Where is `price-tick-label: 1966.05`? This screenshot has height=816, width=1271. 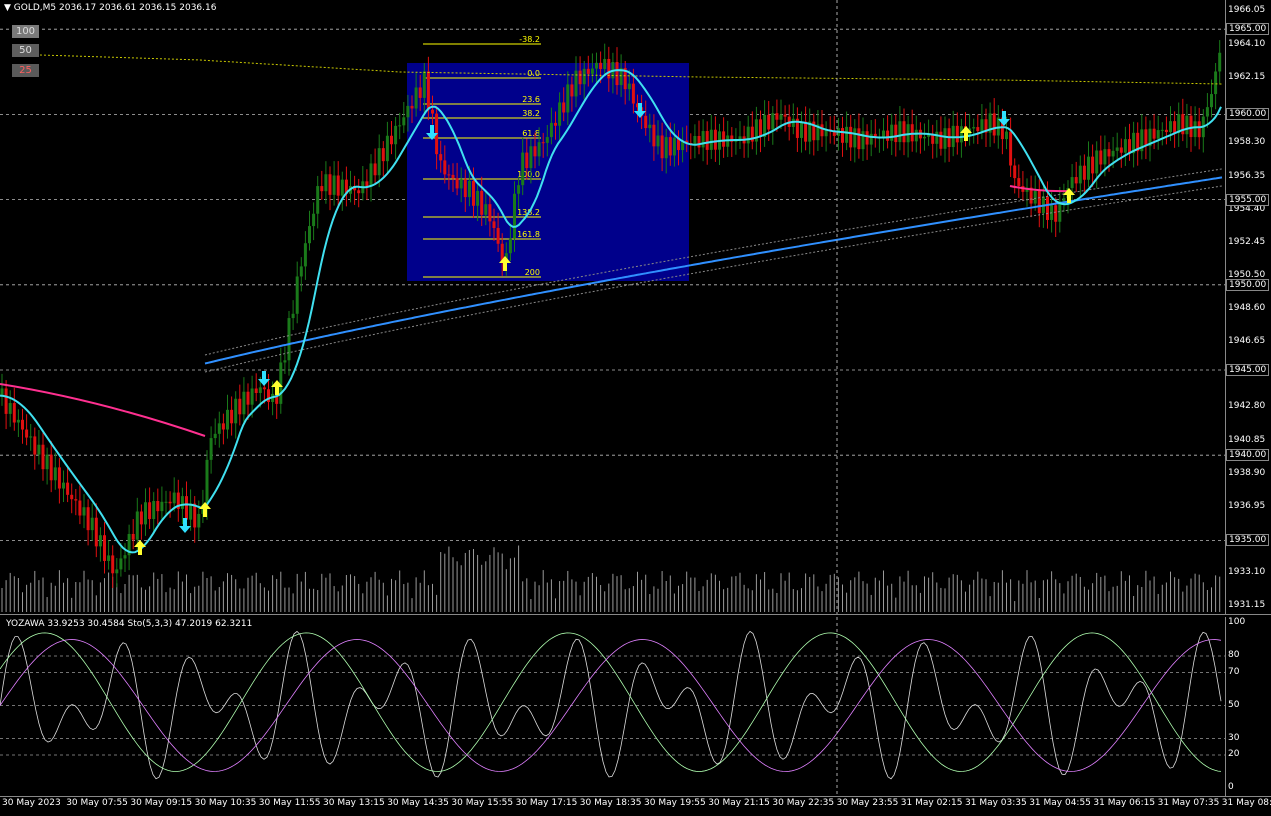
price-tick-label: 1966.05 is located at coordinates (1247, 10).